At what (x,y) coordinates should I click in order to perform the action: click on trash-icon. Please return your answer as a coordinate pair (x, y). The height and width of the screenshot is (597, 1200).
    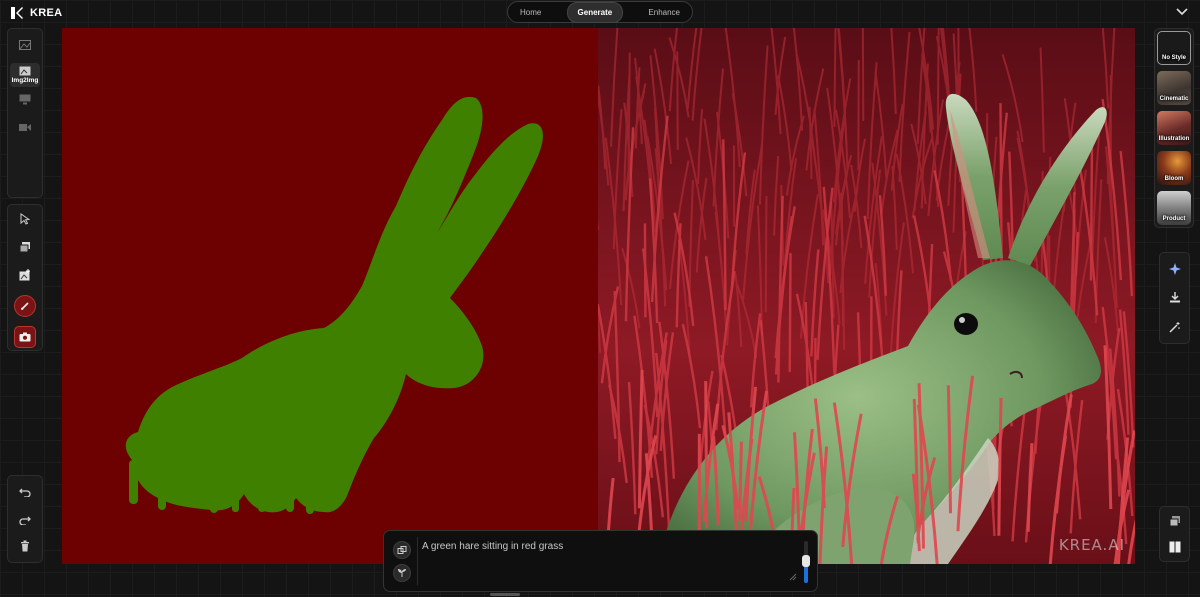
    Looking at the image, I should click on (25, 546).